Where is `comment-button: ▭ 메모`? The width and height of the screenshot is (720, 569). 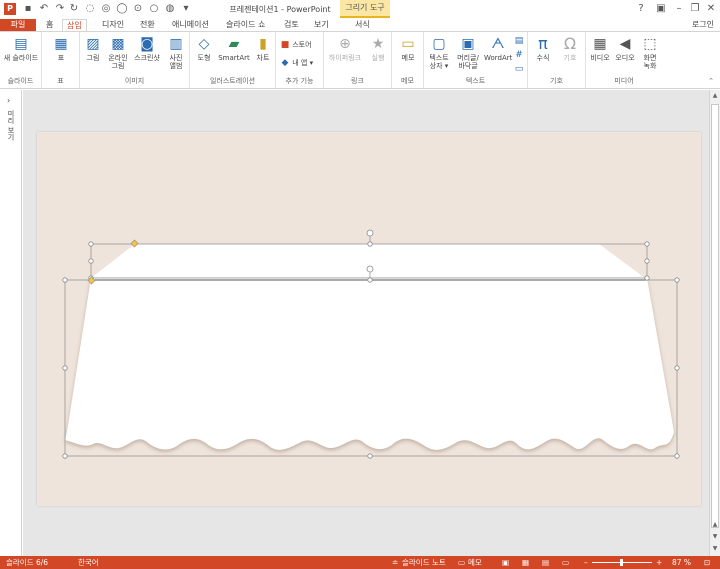 comment-button: ▭ 메모 is located at coordinates (408, 48).